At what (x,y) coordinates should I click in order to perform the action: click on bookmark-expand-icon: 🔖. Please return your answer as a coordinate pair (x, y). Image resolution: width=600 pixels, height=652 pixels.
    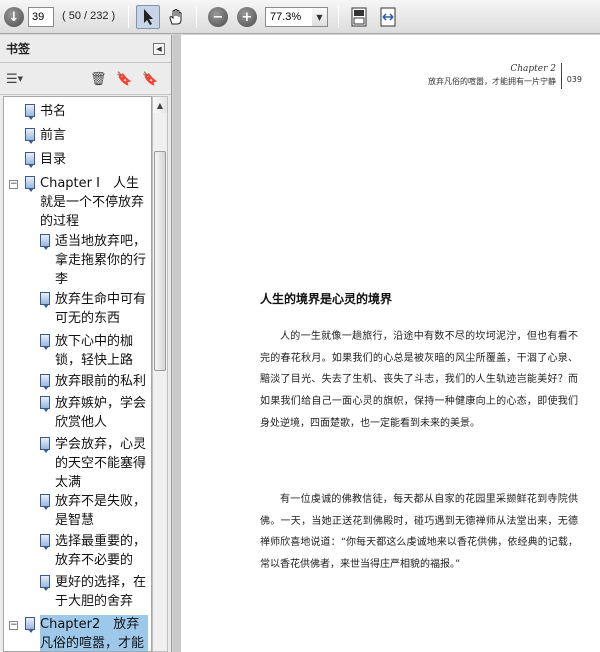
    Looking at the image, I should click on (150, 79).